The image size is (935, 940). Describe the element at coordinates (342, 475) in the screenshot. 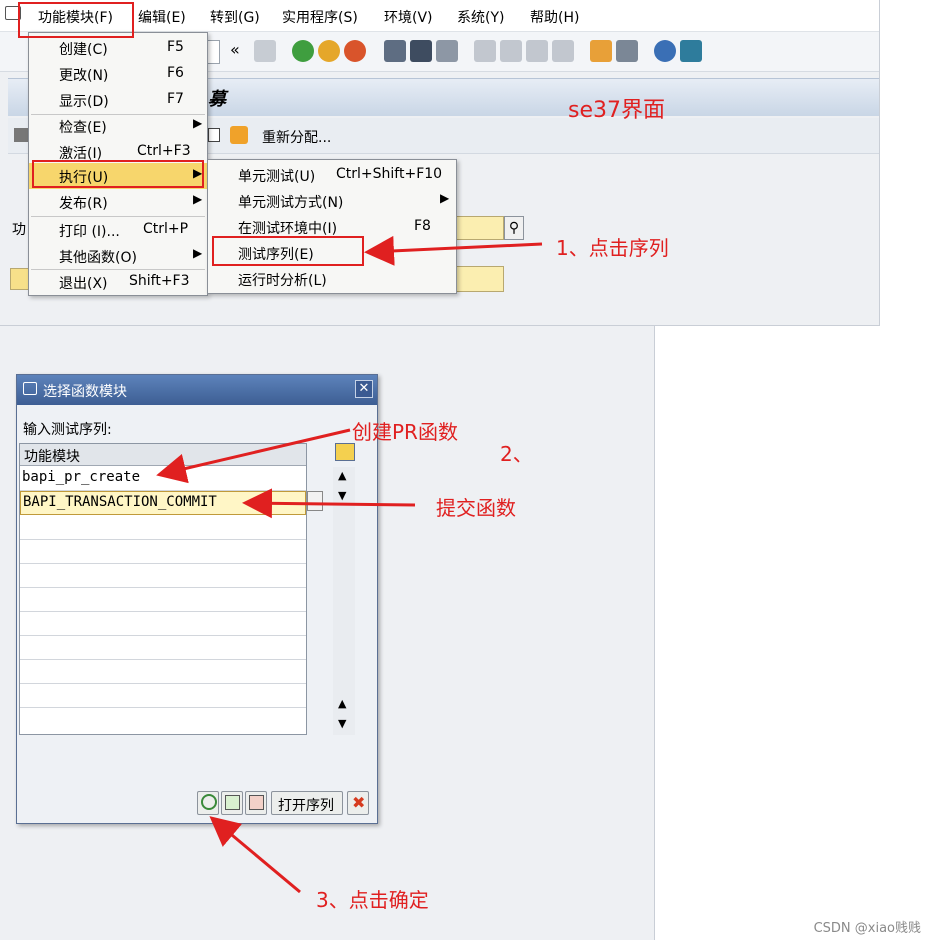

I see `scroll-up-icon: ▲` at that location.